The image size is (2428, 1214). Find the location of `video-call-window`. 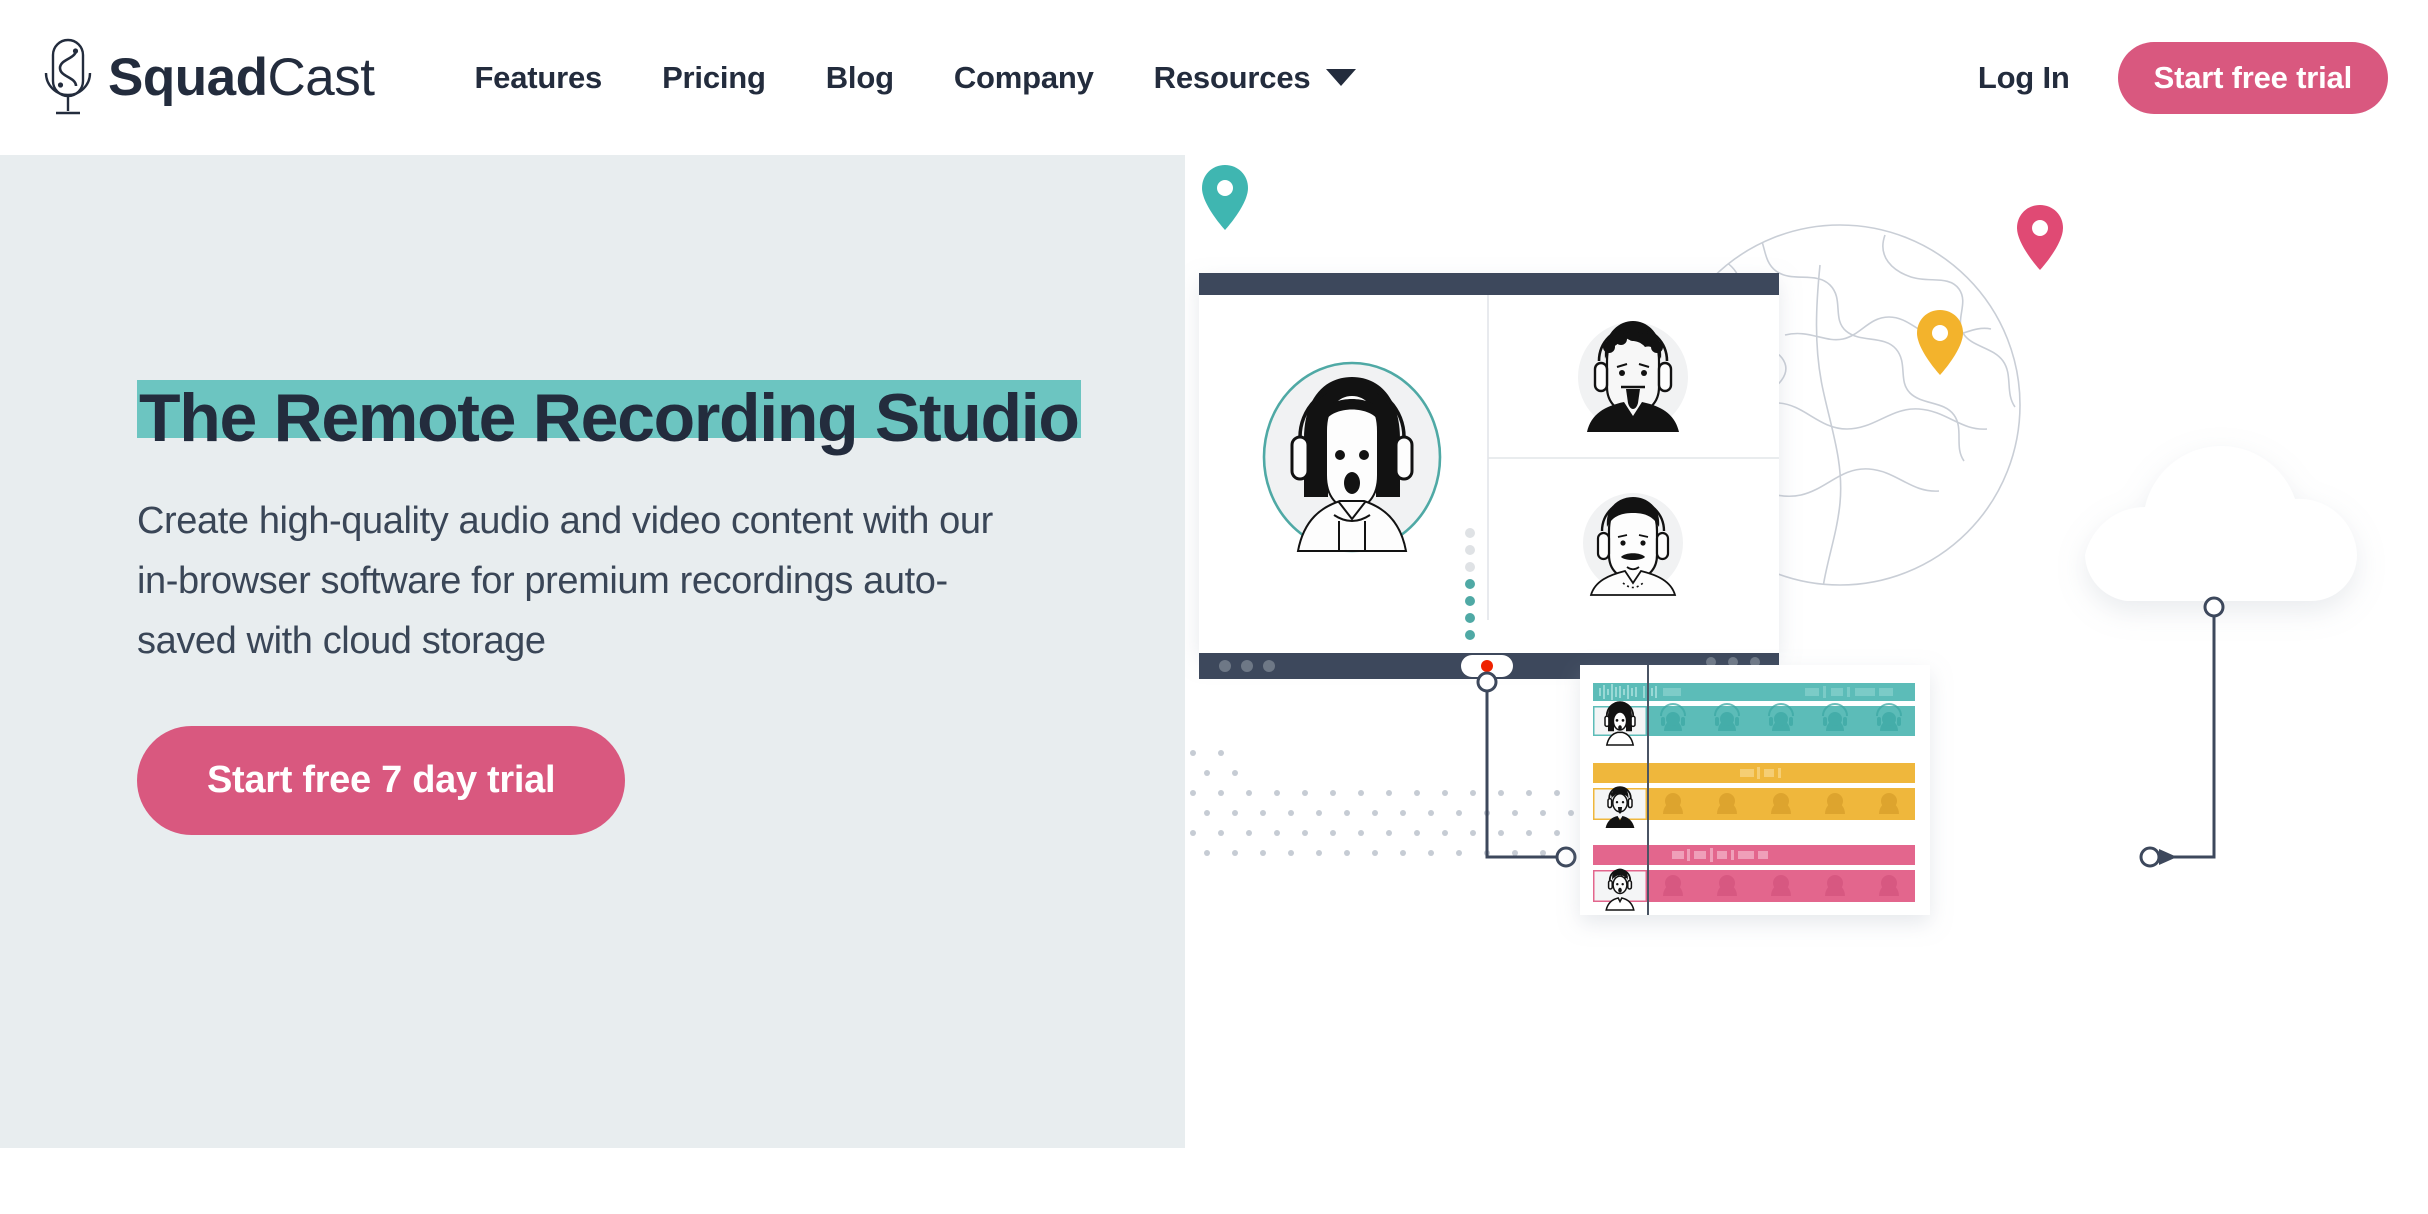

video-call-window is located at coordinates (1489, 476).